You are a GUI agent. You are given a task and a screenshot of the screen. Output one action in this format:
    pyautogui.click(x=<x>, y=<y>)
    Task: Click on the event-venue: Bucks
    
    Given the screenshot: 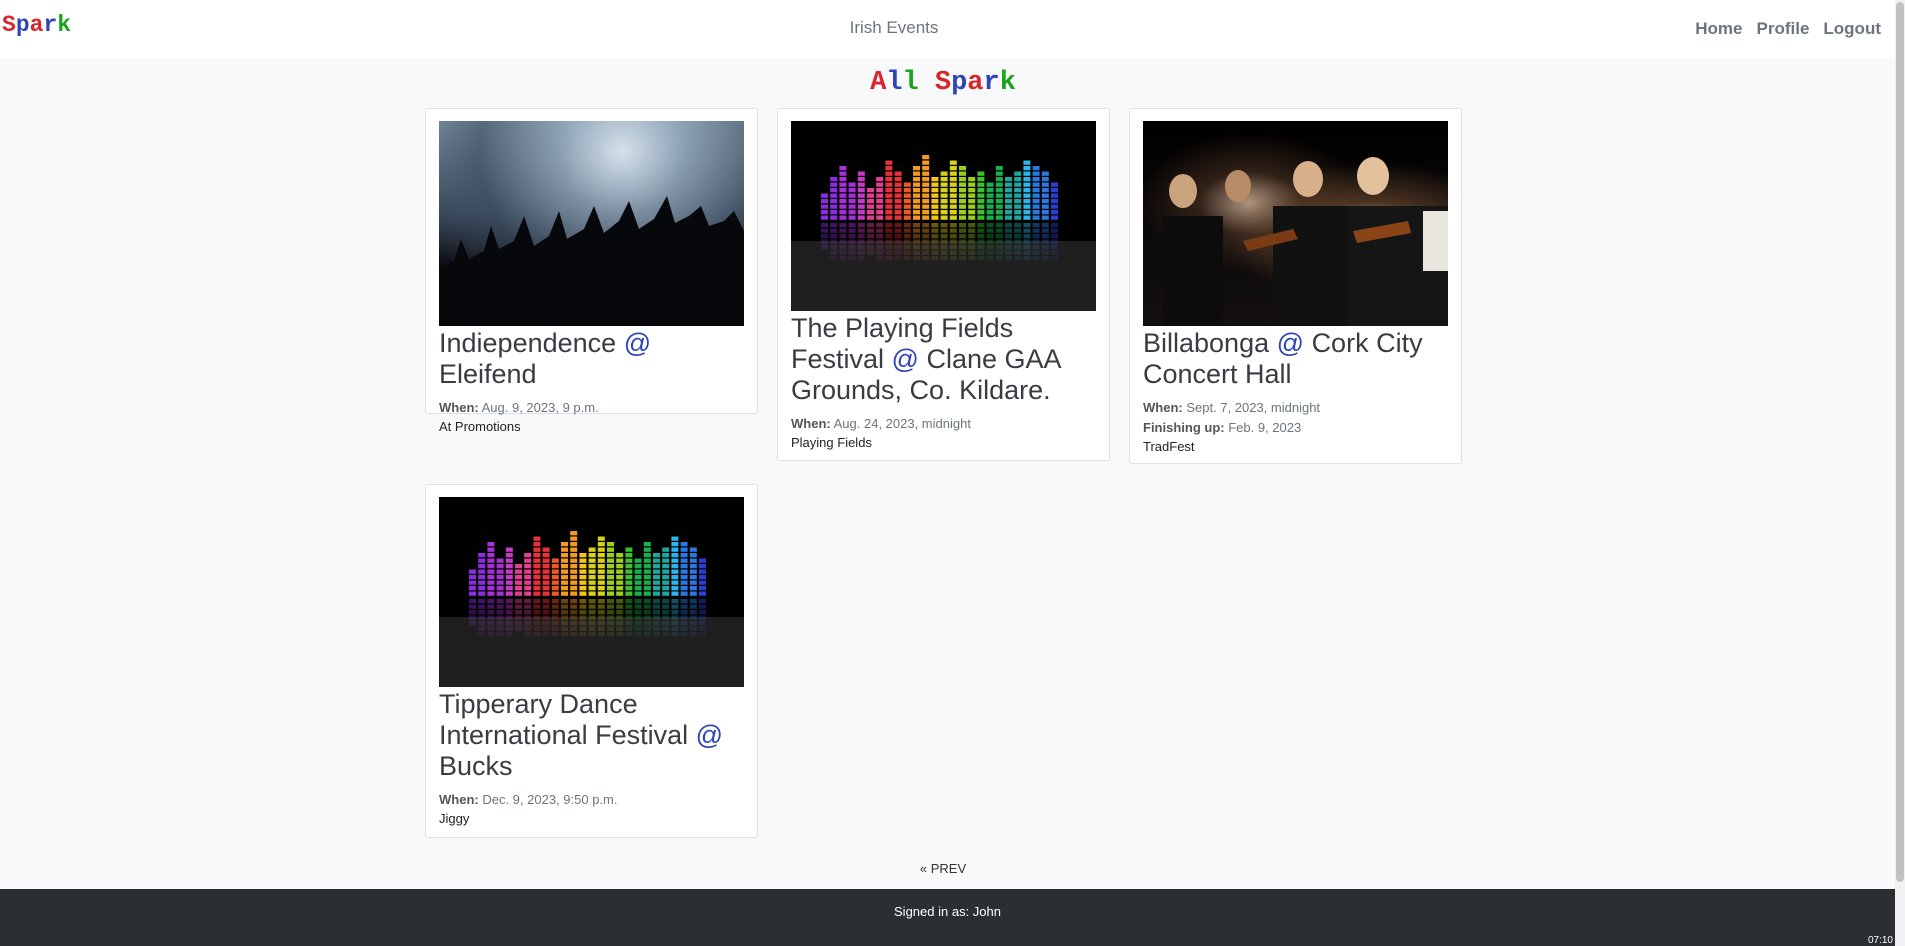 What is the action you would take?
    pyautogui.click(x=476, y=766)
    